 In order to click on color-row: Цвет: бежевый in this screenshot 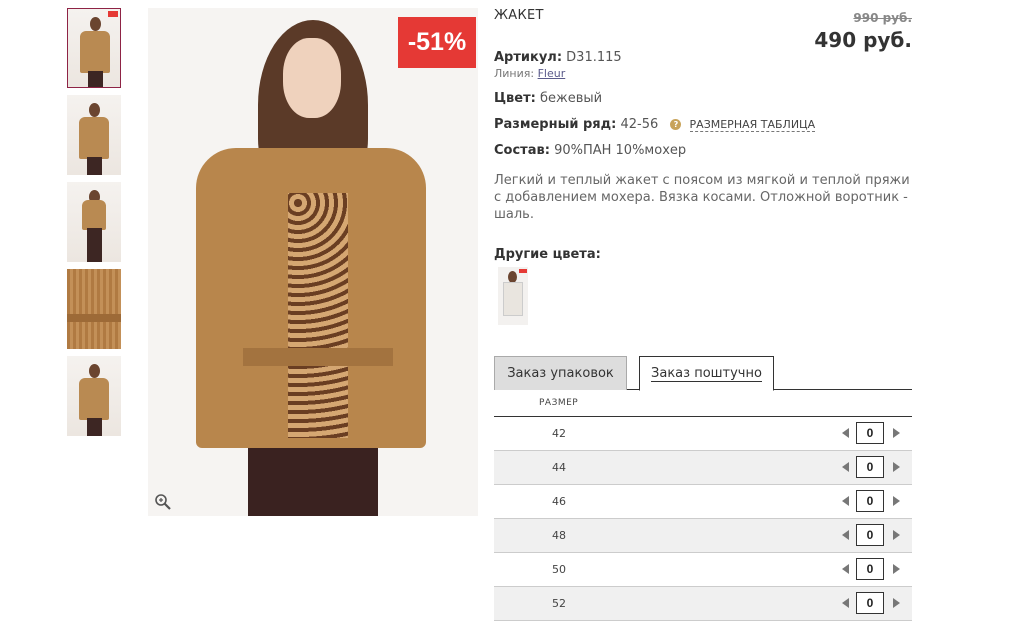, I will do `click(548, 98)`.